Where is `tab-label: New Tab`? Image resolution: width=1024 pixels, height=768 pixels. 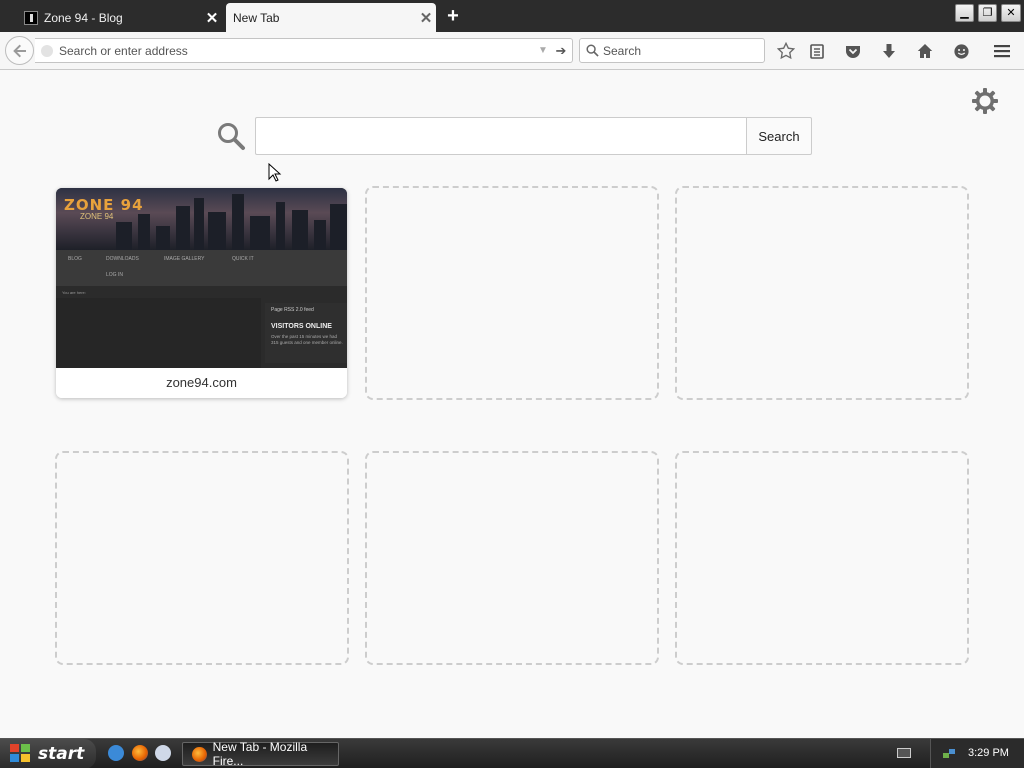 tab-label: New Tab is located at coordinates (256, 17).